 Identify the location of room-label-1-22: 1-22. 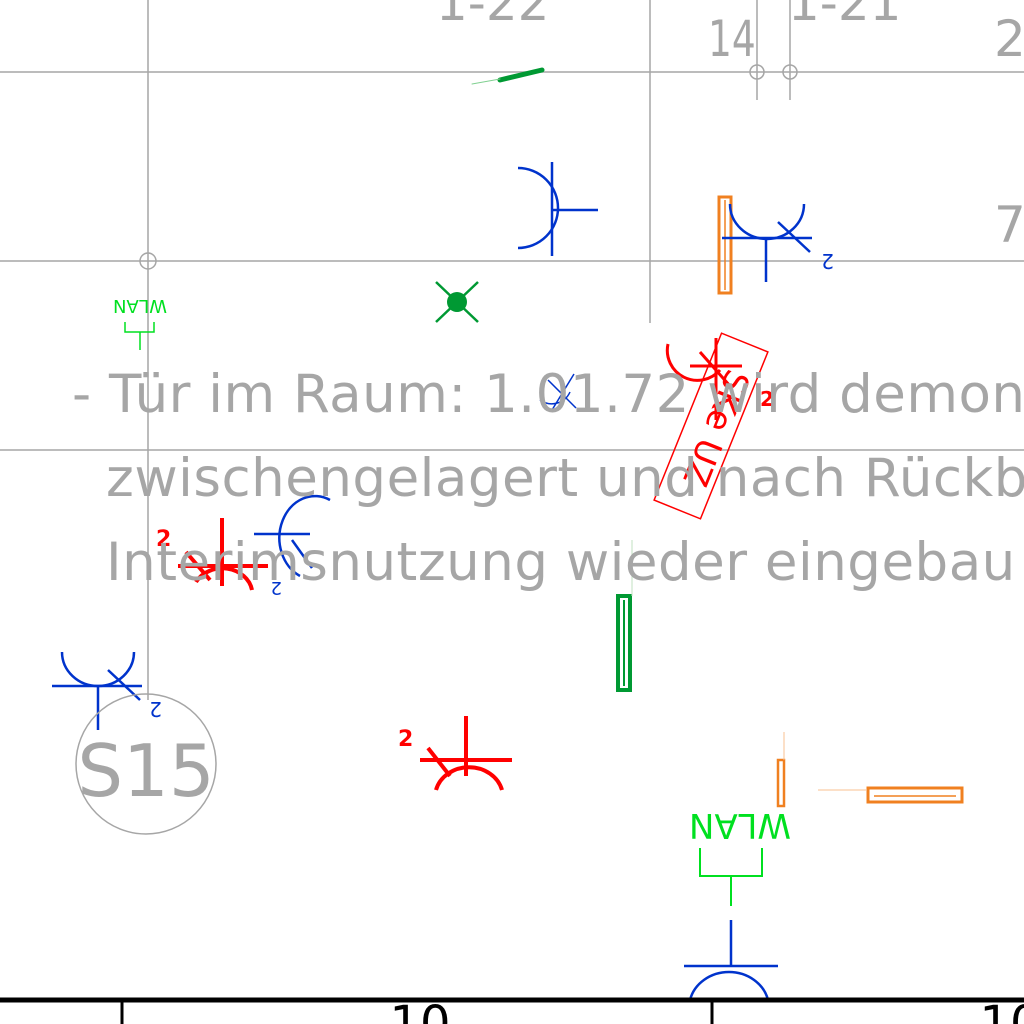
(492, 16).